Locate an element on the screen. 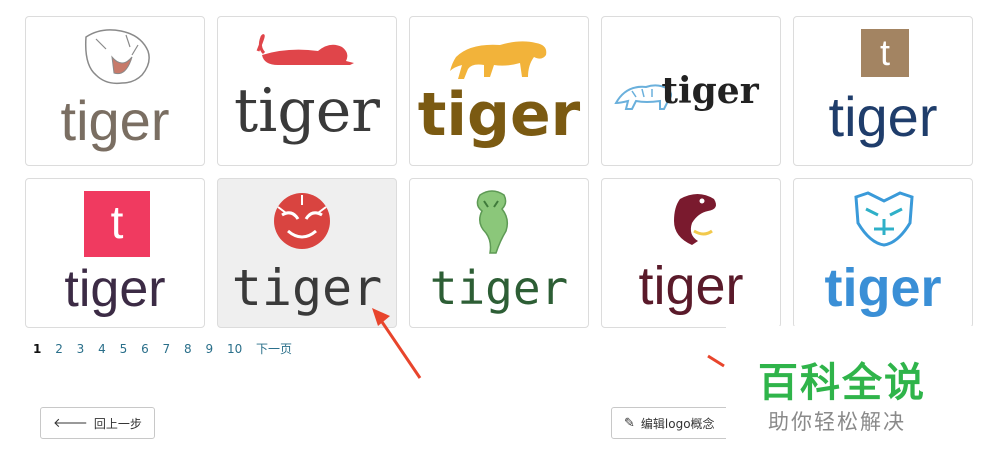  edit-logo-concept-button: ✎ 编辑logo概念 is located at coordinates (671, 423).